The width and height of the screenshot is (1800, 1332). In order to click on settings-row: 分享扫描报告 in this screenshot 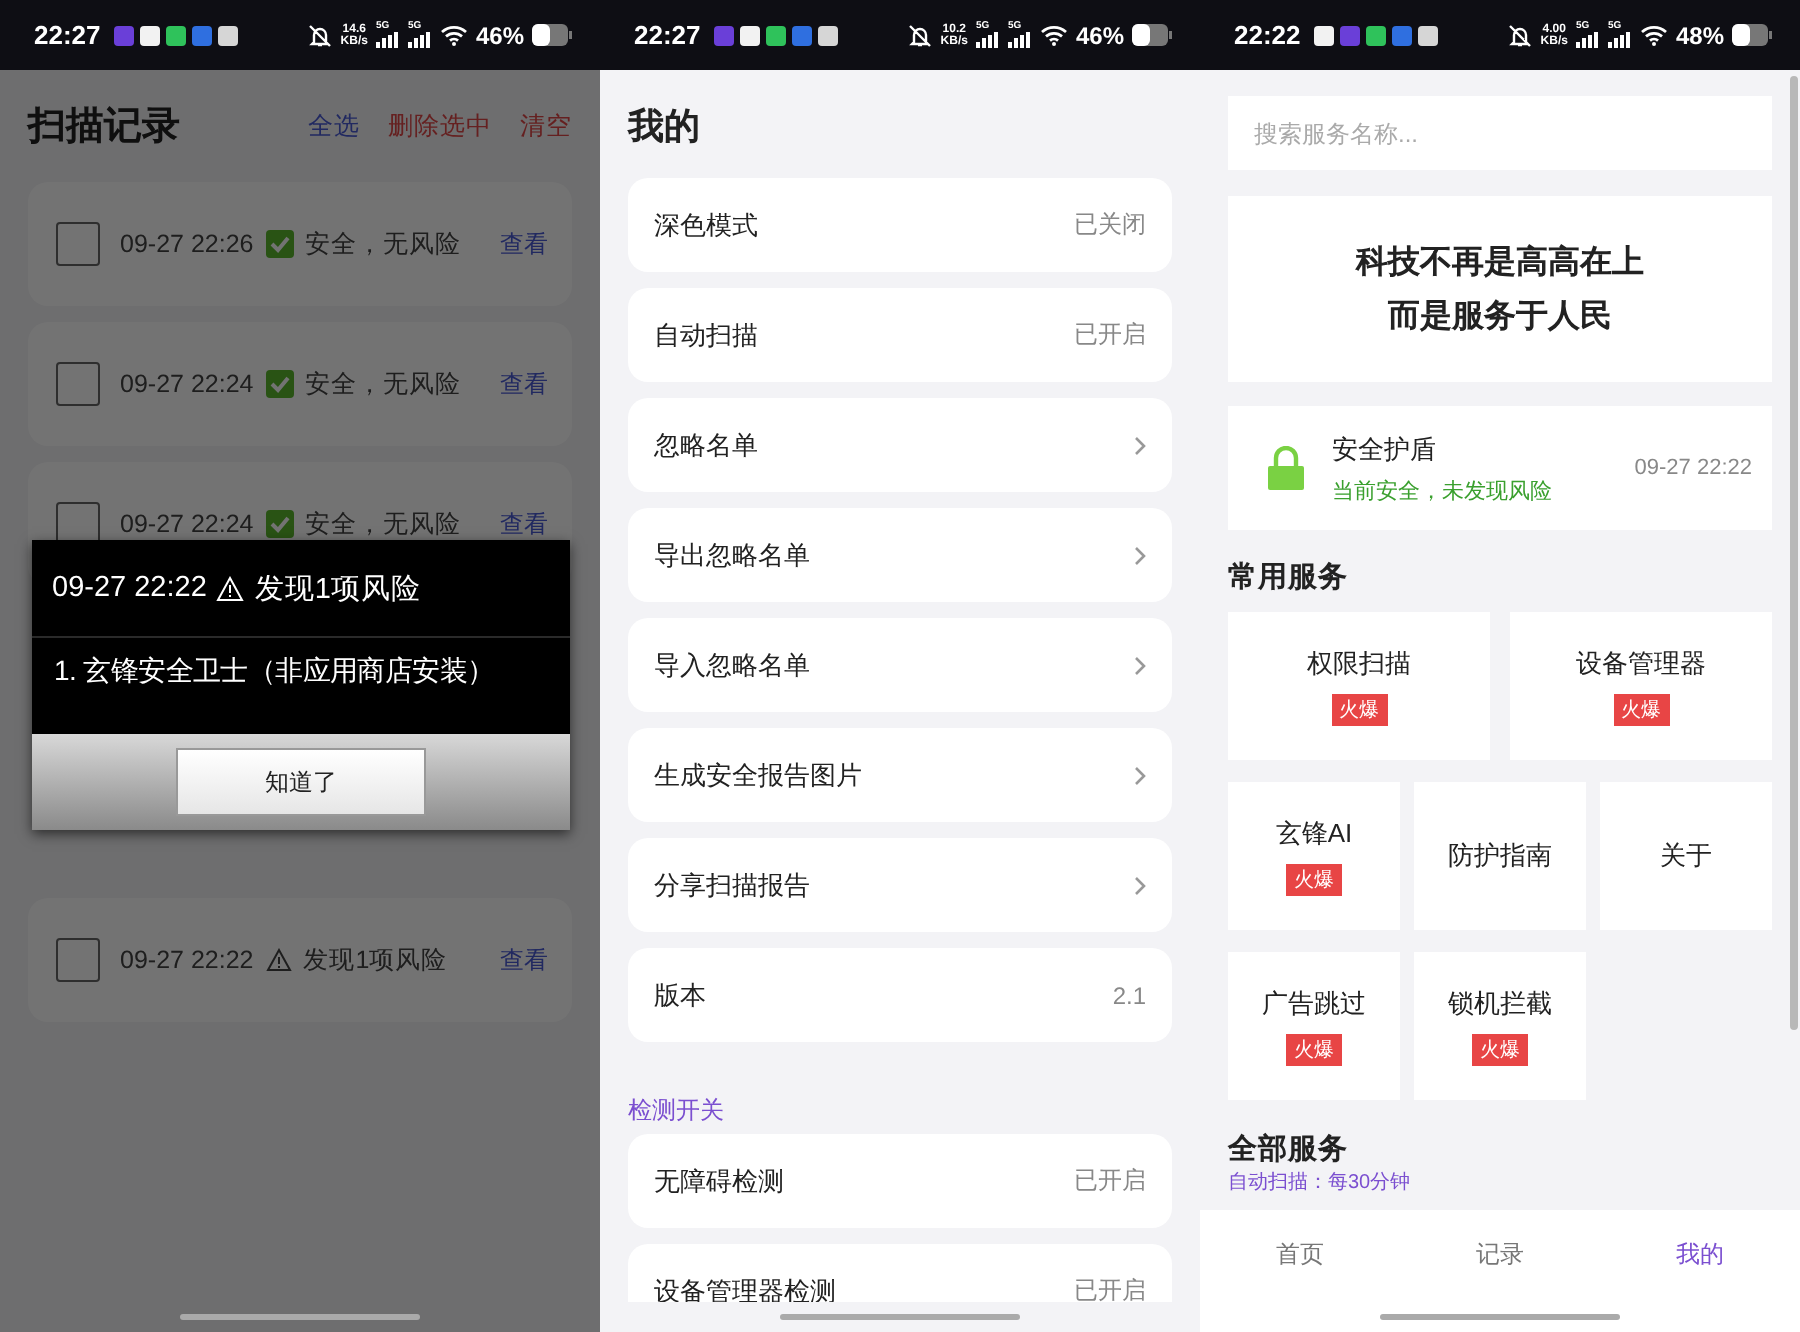, I will do `click(900, 885)`.